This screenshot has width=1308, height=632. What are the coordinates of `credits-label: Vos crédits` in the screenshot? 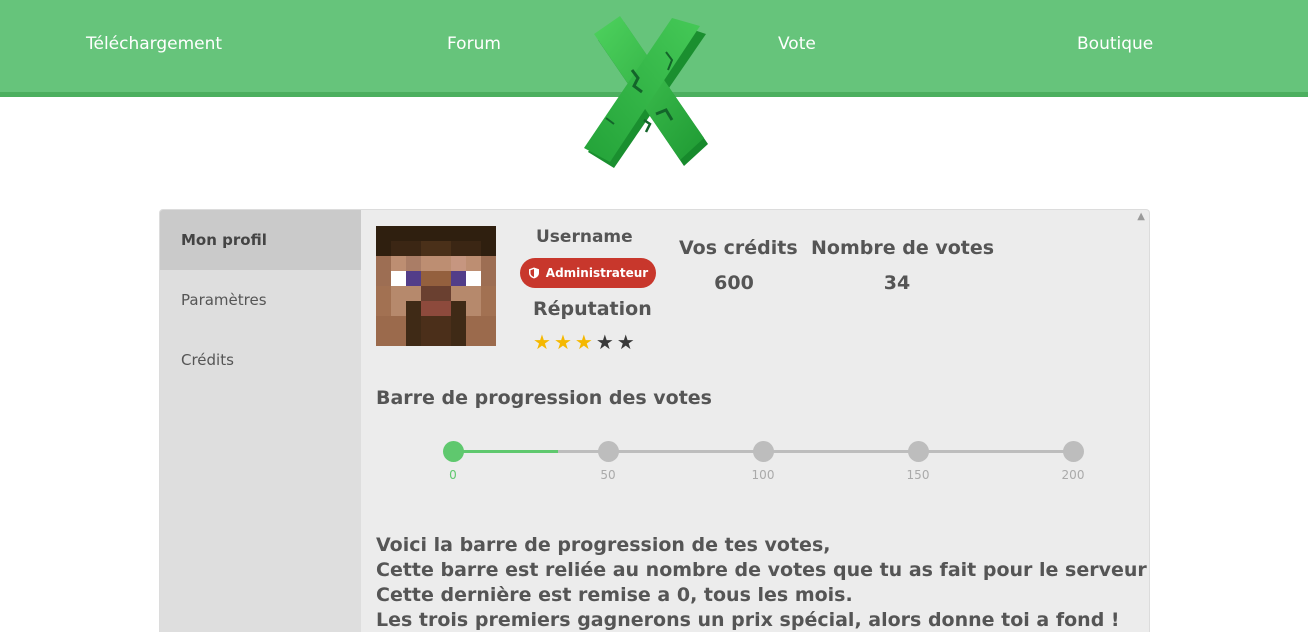 It's located at (738, 248).